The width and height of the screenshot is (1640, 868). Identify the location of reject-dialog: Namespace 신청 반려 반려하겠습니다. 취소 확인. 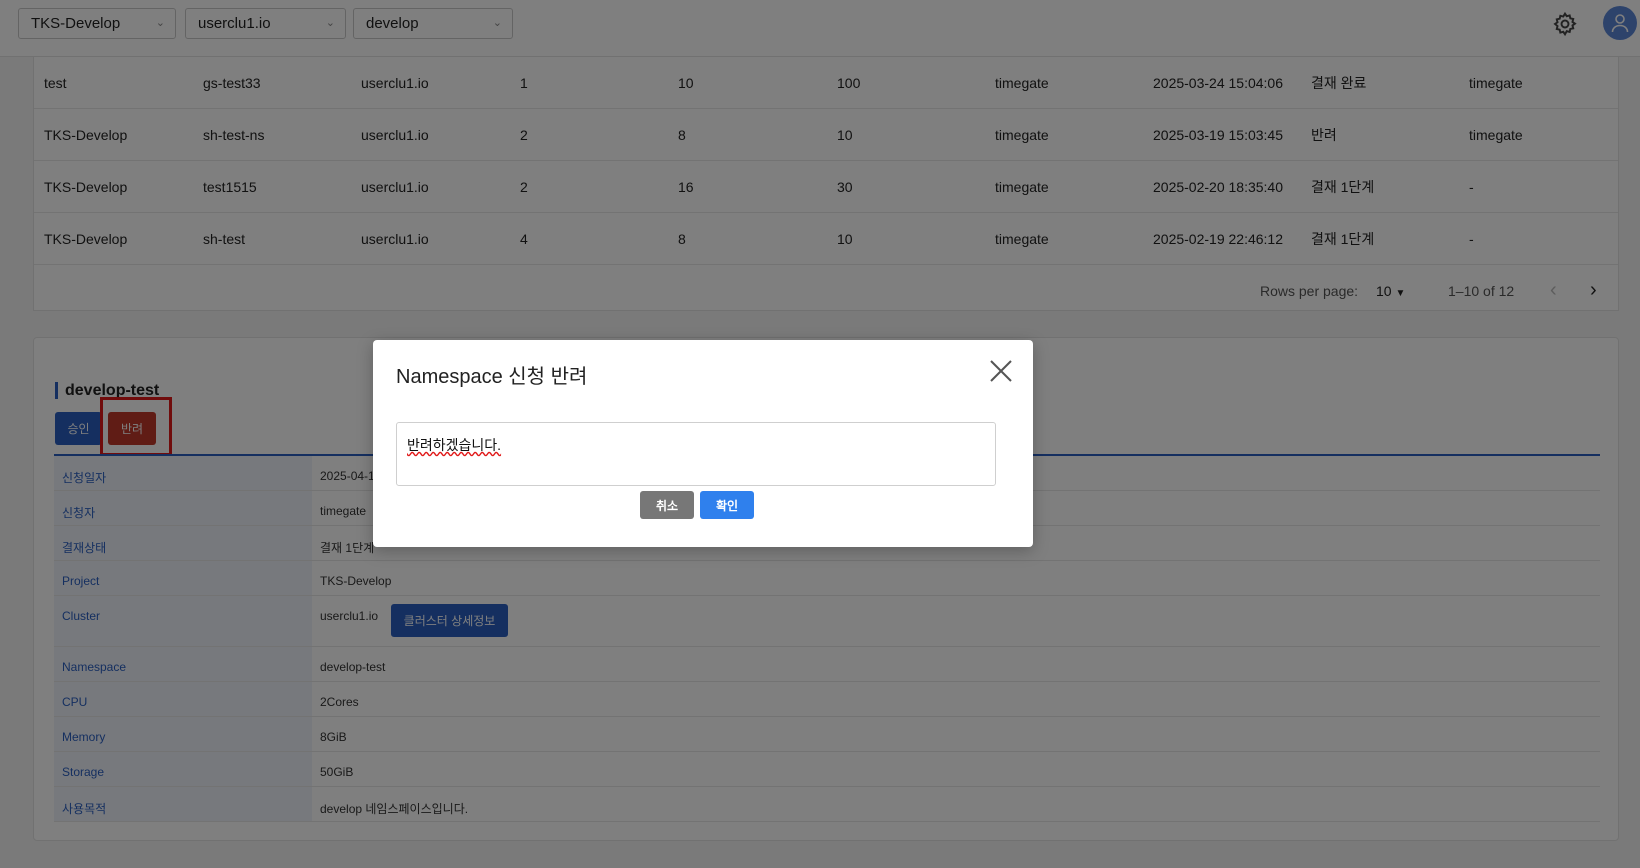
(703, 443).